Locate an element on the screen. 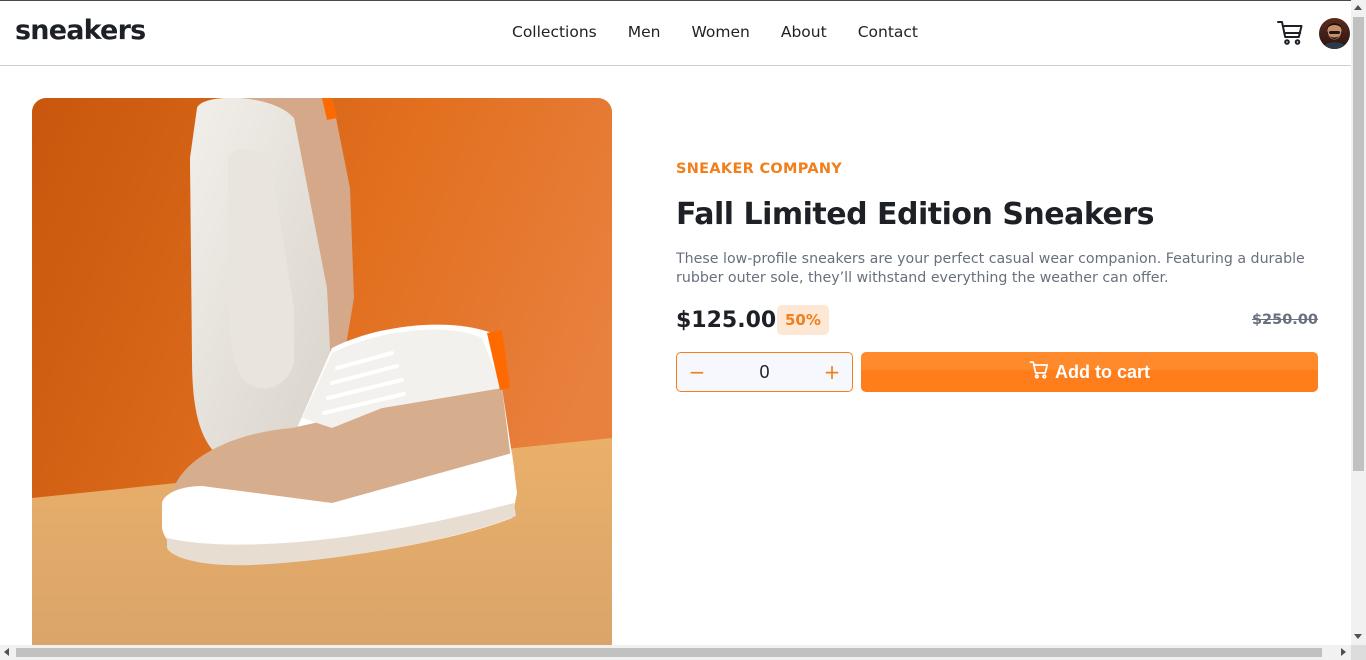  nav-about: About is located at coordinates (804, 32).